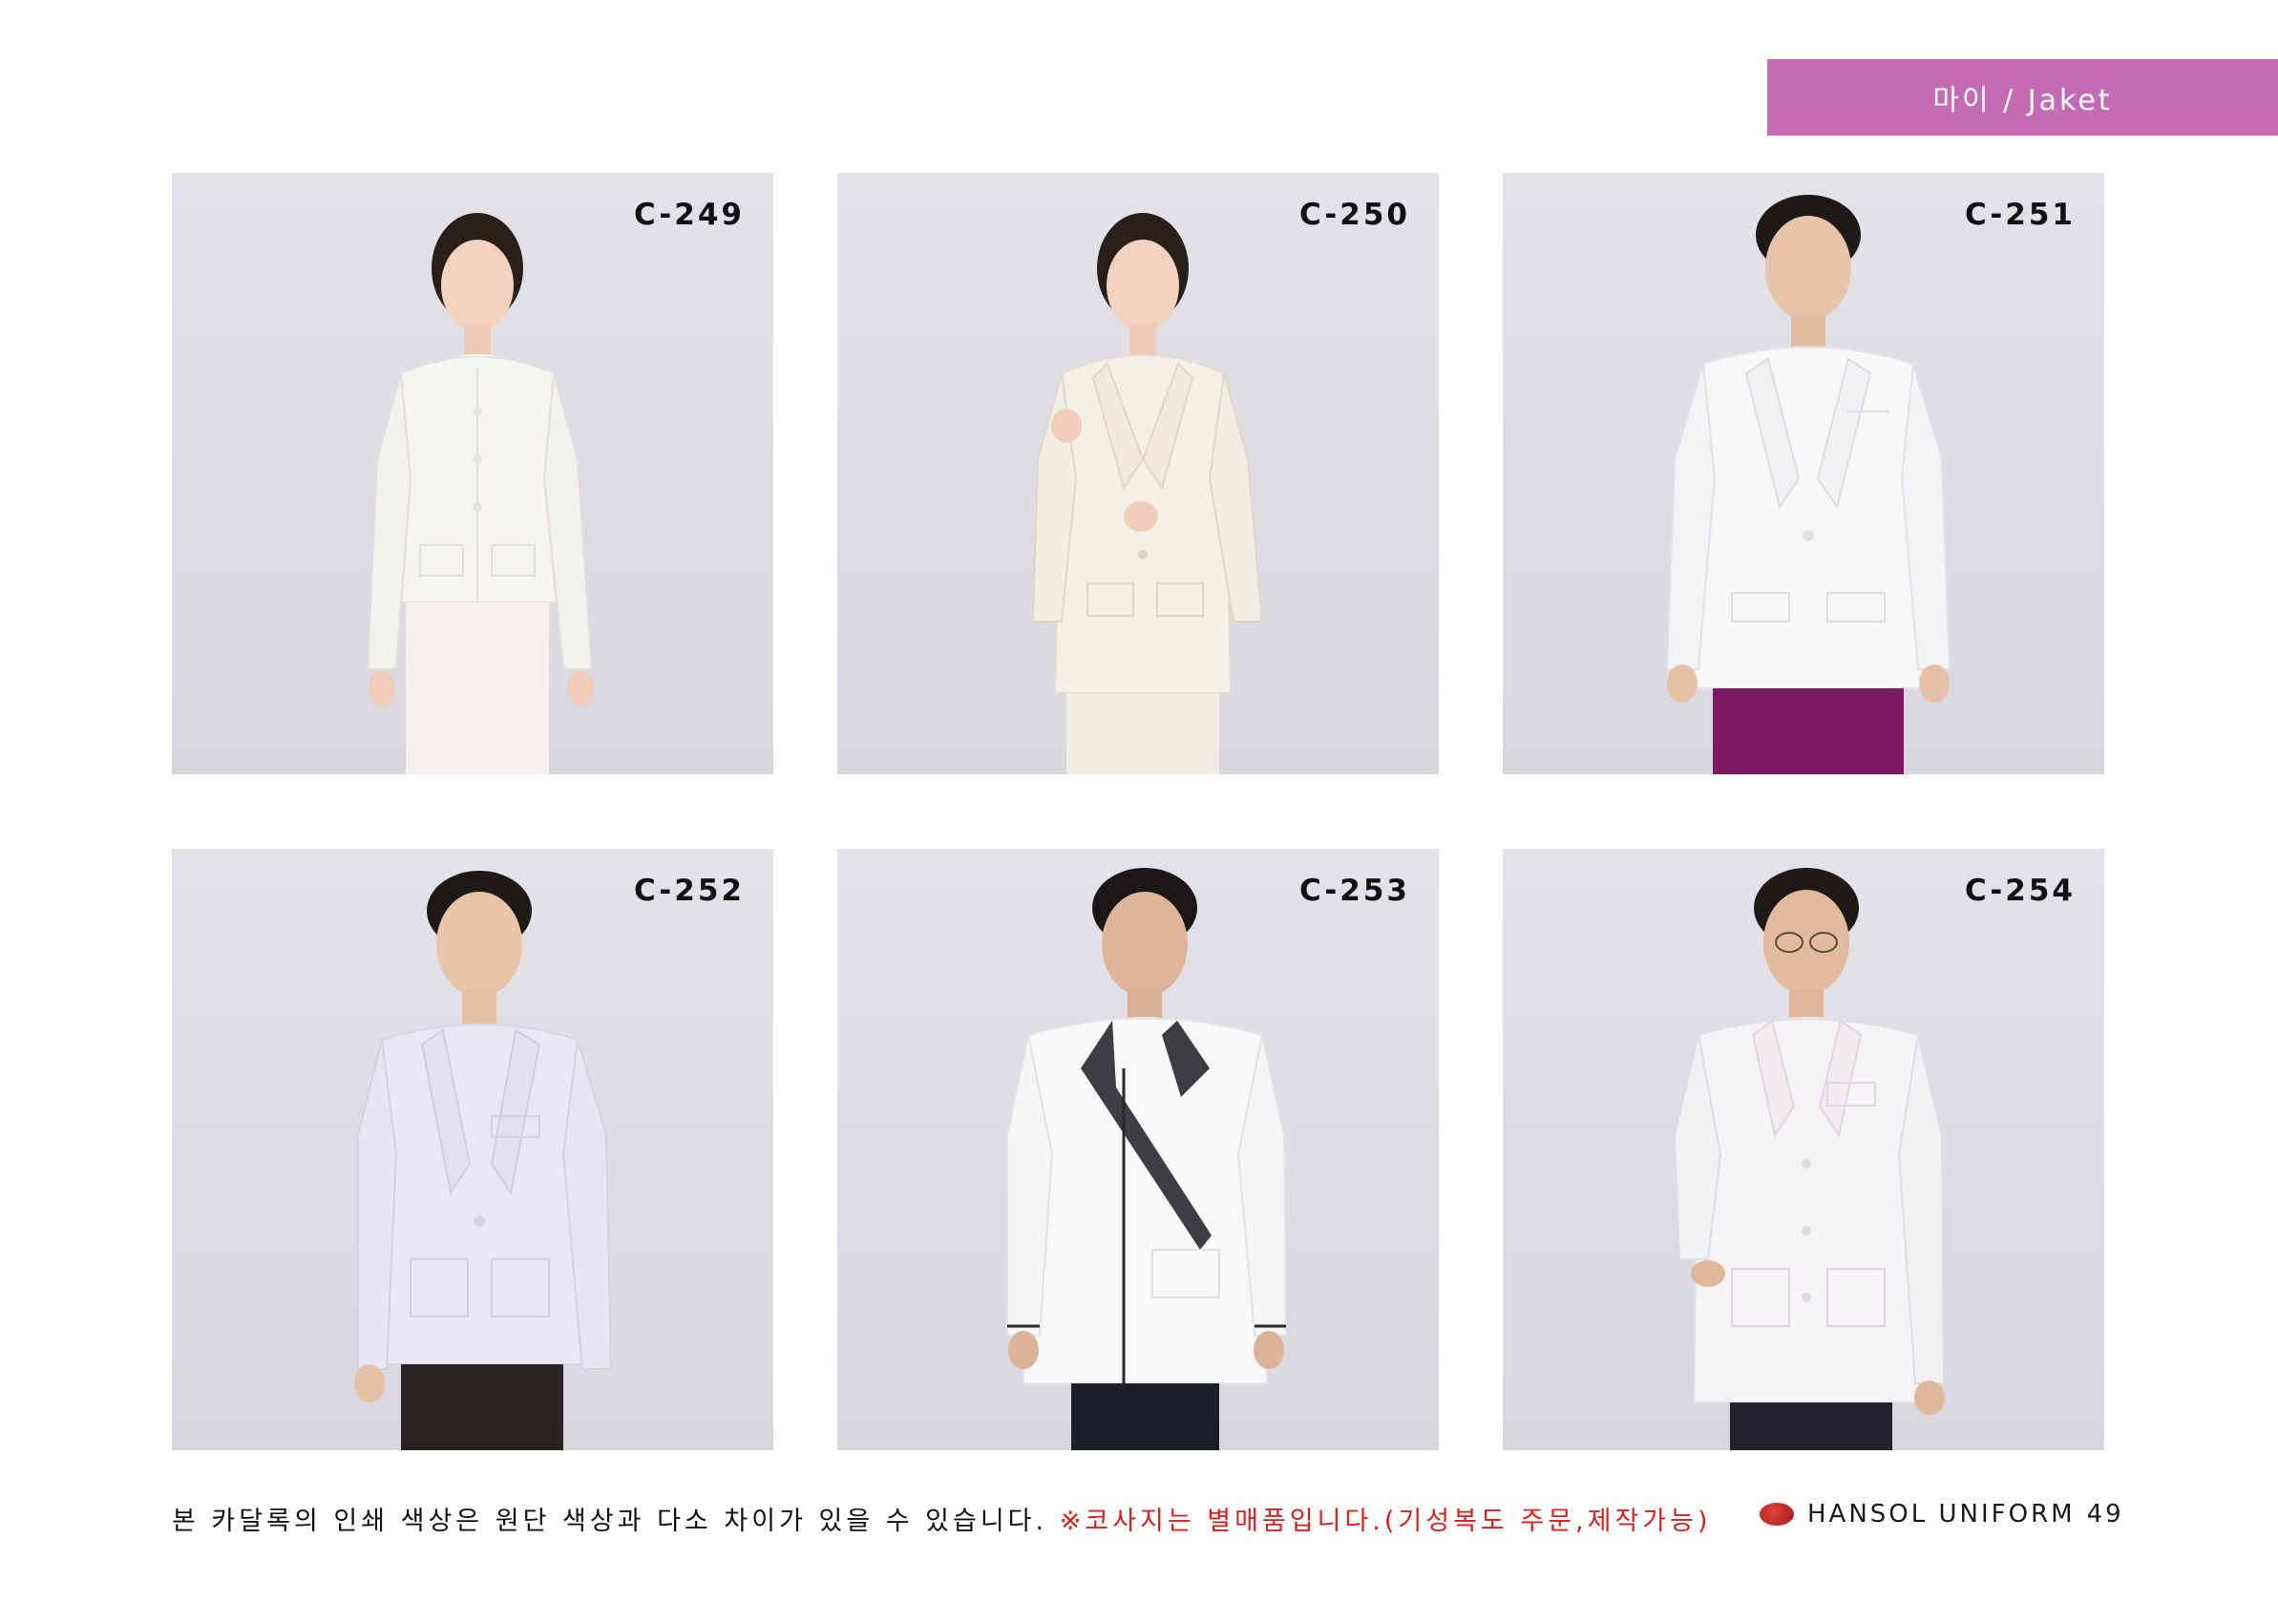 The height and width of the screenshot is (1624, 2278). I want to click on page-number: 49, so click(2105, 1514).